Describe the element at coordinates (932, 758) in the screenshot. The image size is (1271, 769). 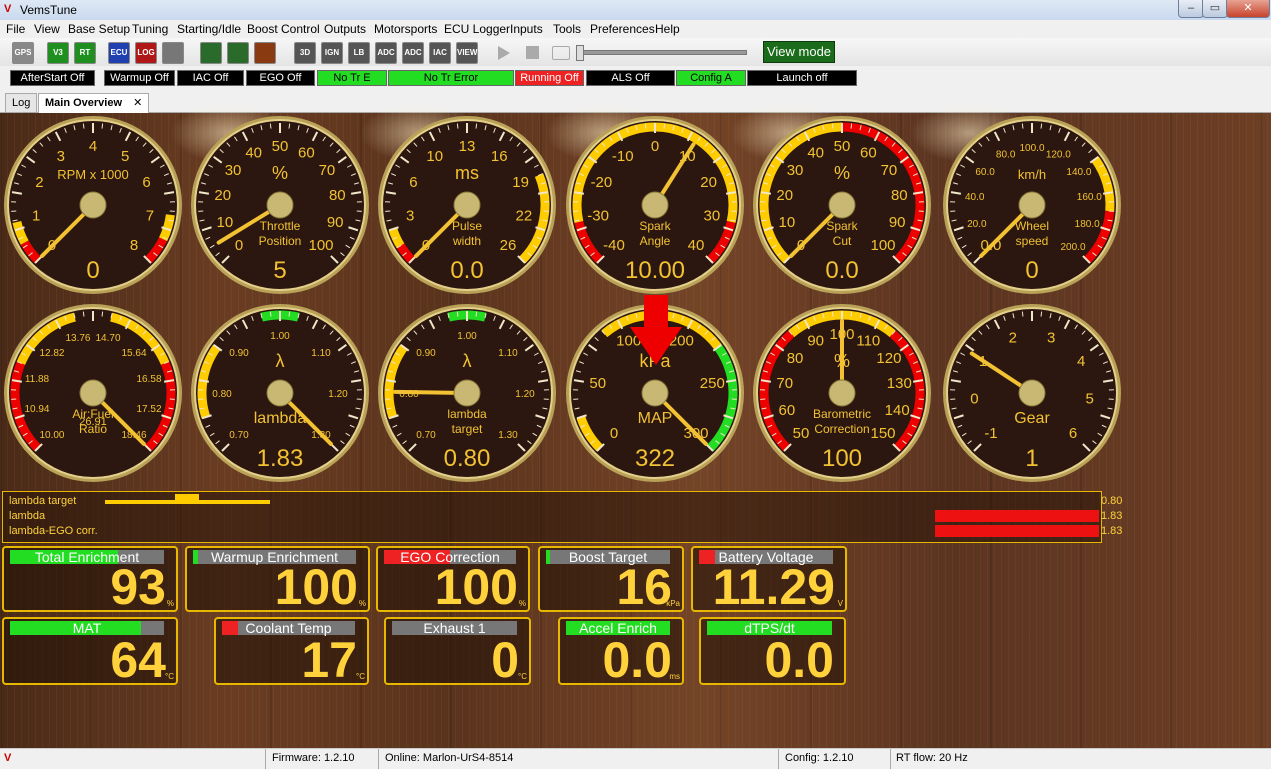
I see `rtflow-status: RT flow: 20 Hz` at that location.